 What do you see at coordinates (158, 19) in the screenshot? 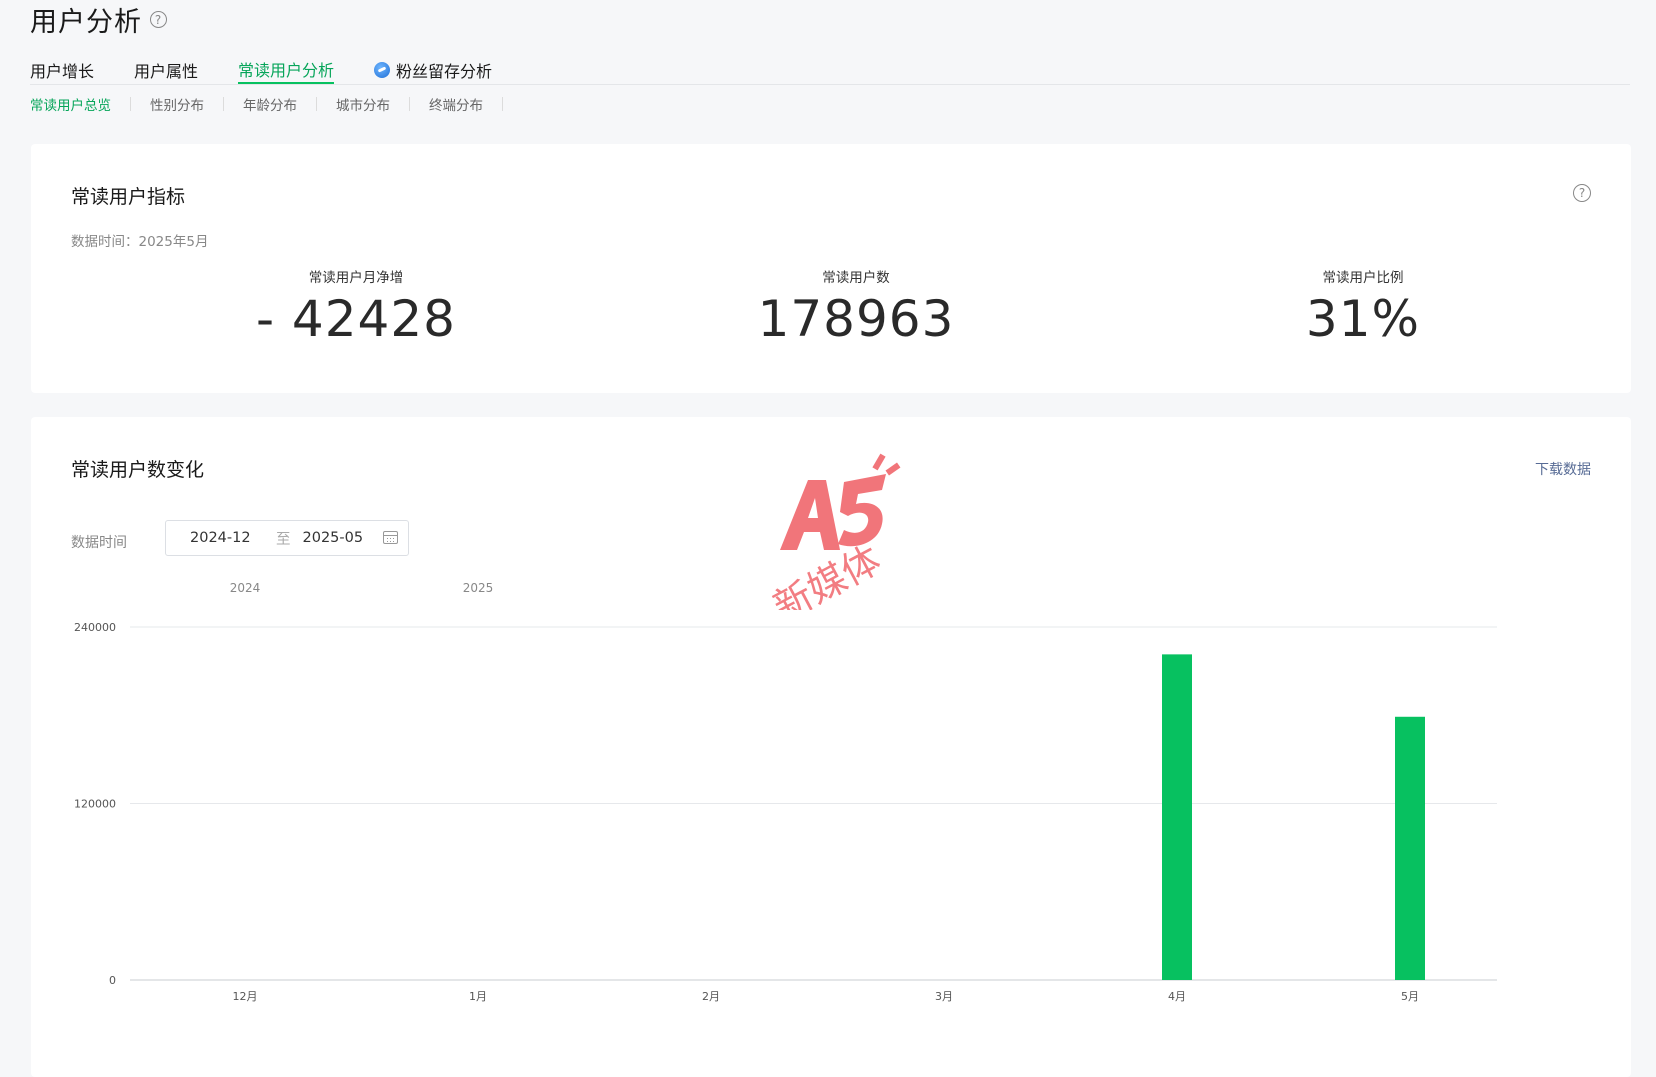
I see `help-icon: ?` at bounding box center [158, 19].